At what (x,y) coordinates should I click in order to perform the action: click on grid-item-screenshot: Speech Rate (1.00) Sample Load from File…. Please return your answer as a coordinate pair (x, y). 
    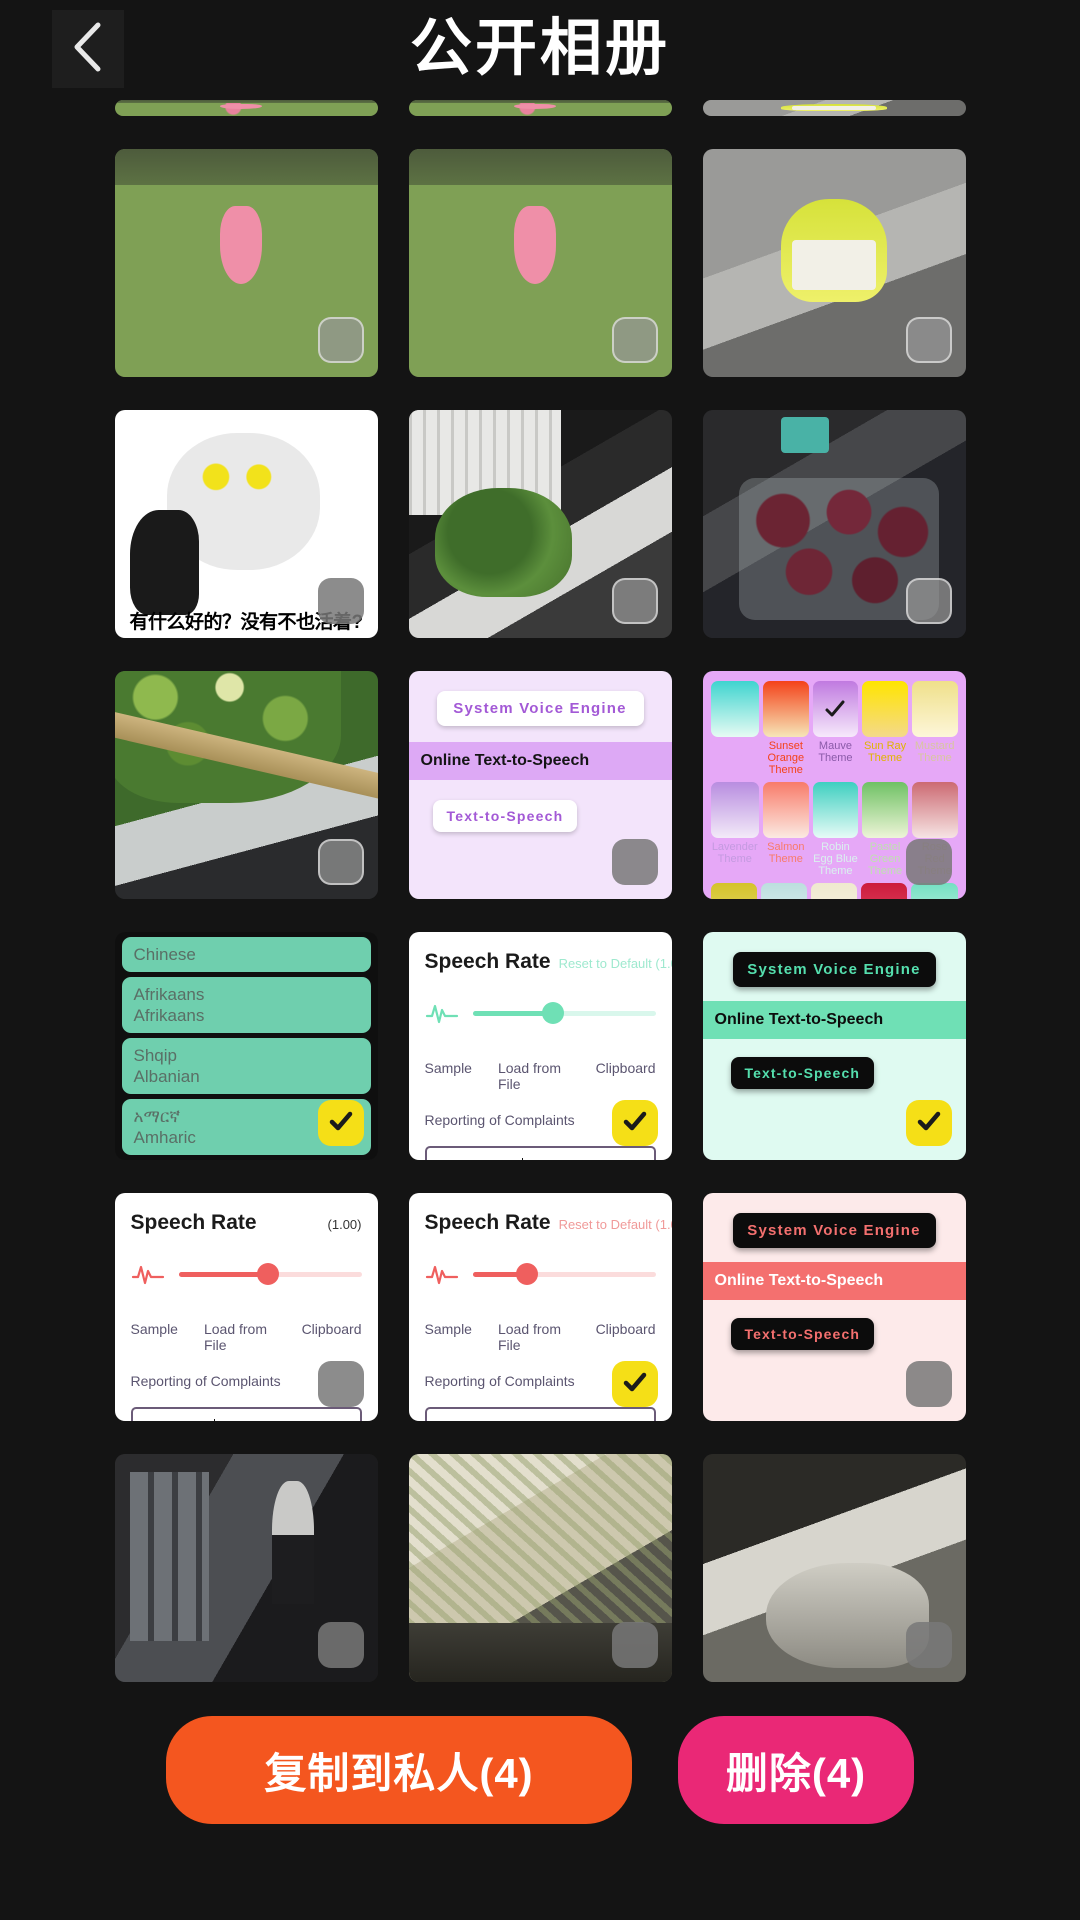
    Looking at the image, I should click on (246, 1307).